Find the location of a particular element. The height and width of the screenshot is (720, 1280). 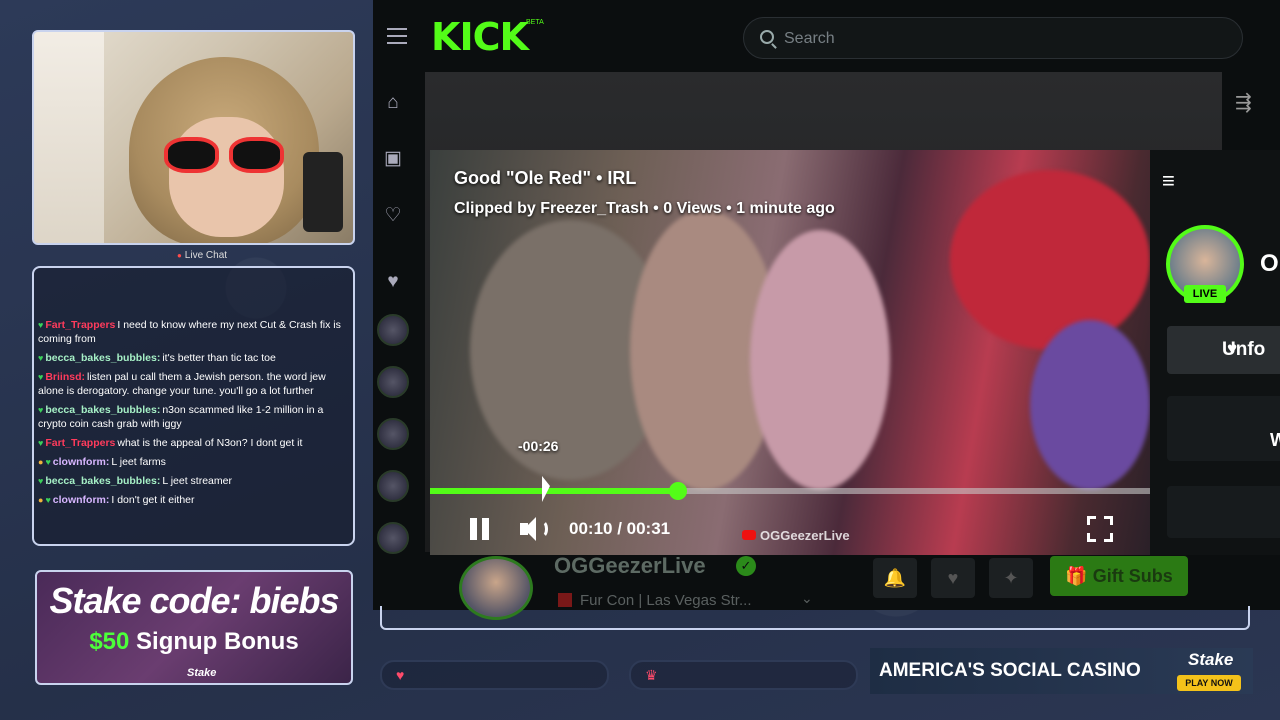

stake-ad-bonus: $50 Signup Bonus is located at coordinates (194, 641).